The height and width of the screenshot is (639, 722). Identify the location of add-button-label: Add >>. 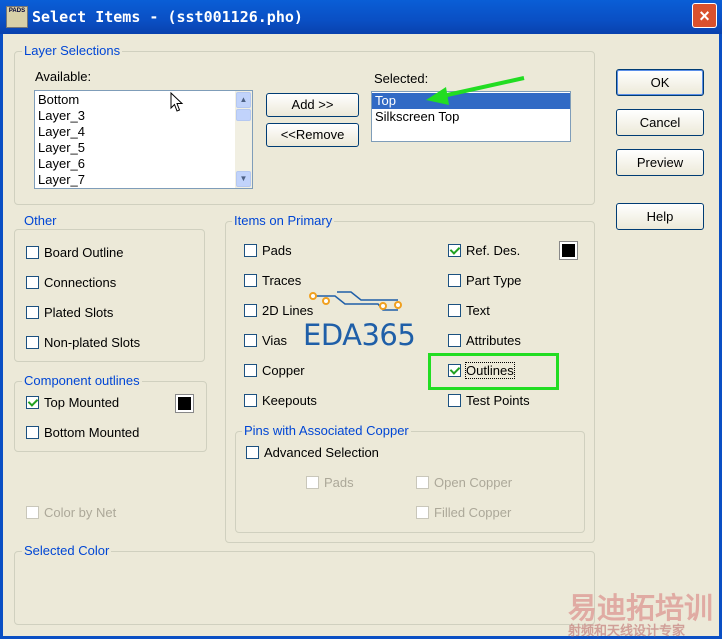
(312, 104).